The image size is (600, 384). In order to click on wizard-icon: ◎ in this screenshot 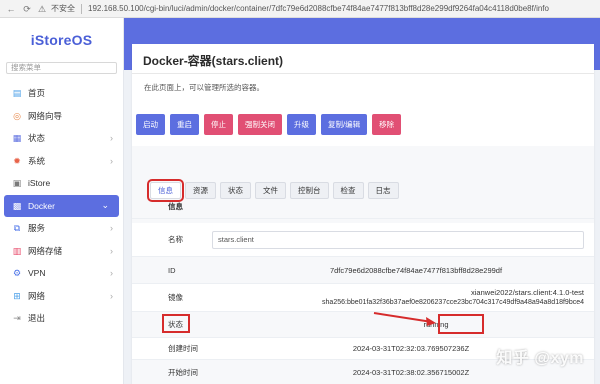, I will do `click(17, 115)`.